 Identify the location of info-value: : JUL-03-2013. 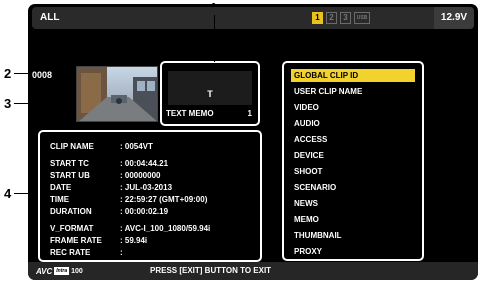
(146, 187).